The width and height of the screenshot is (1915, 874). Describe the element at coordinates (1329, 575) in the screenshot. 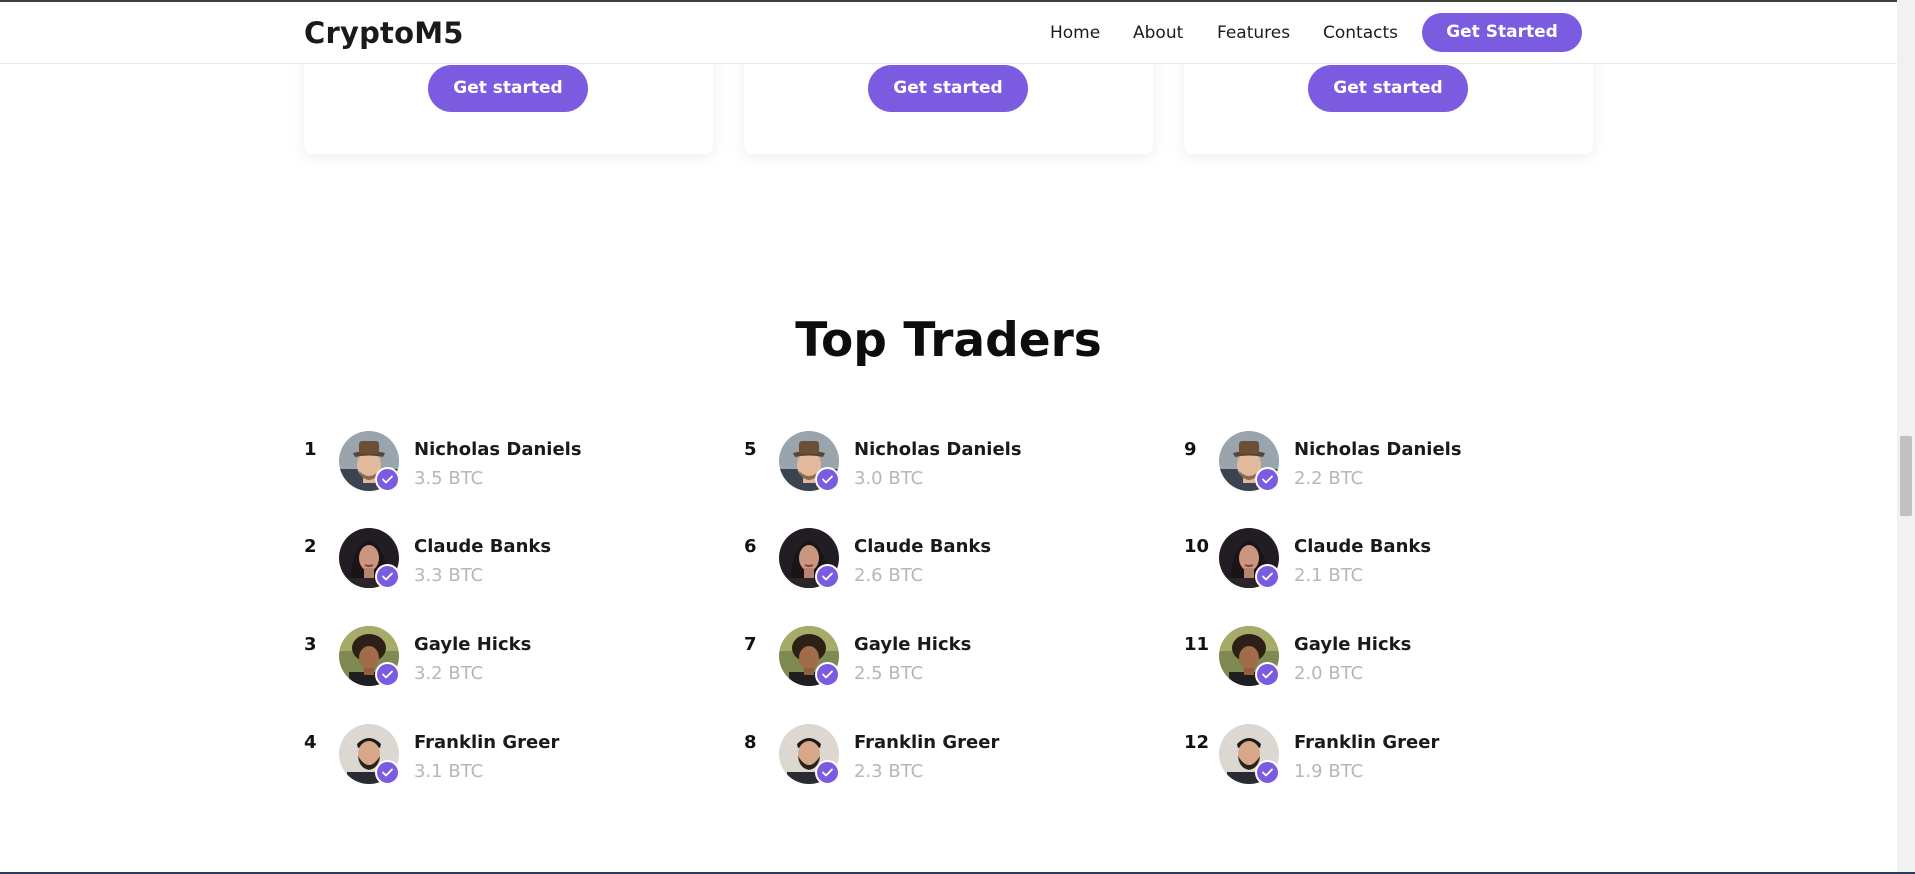

I see `trader-btc-value: 2.1 BTC` at that location.